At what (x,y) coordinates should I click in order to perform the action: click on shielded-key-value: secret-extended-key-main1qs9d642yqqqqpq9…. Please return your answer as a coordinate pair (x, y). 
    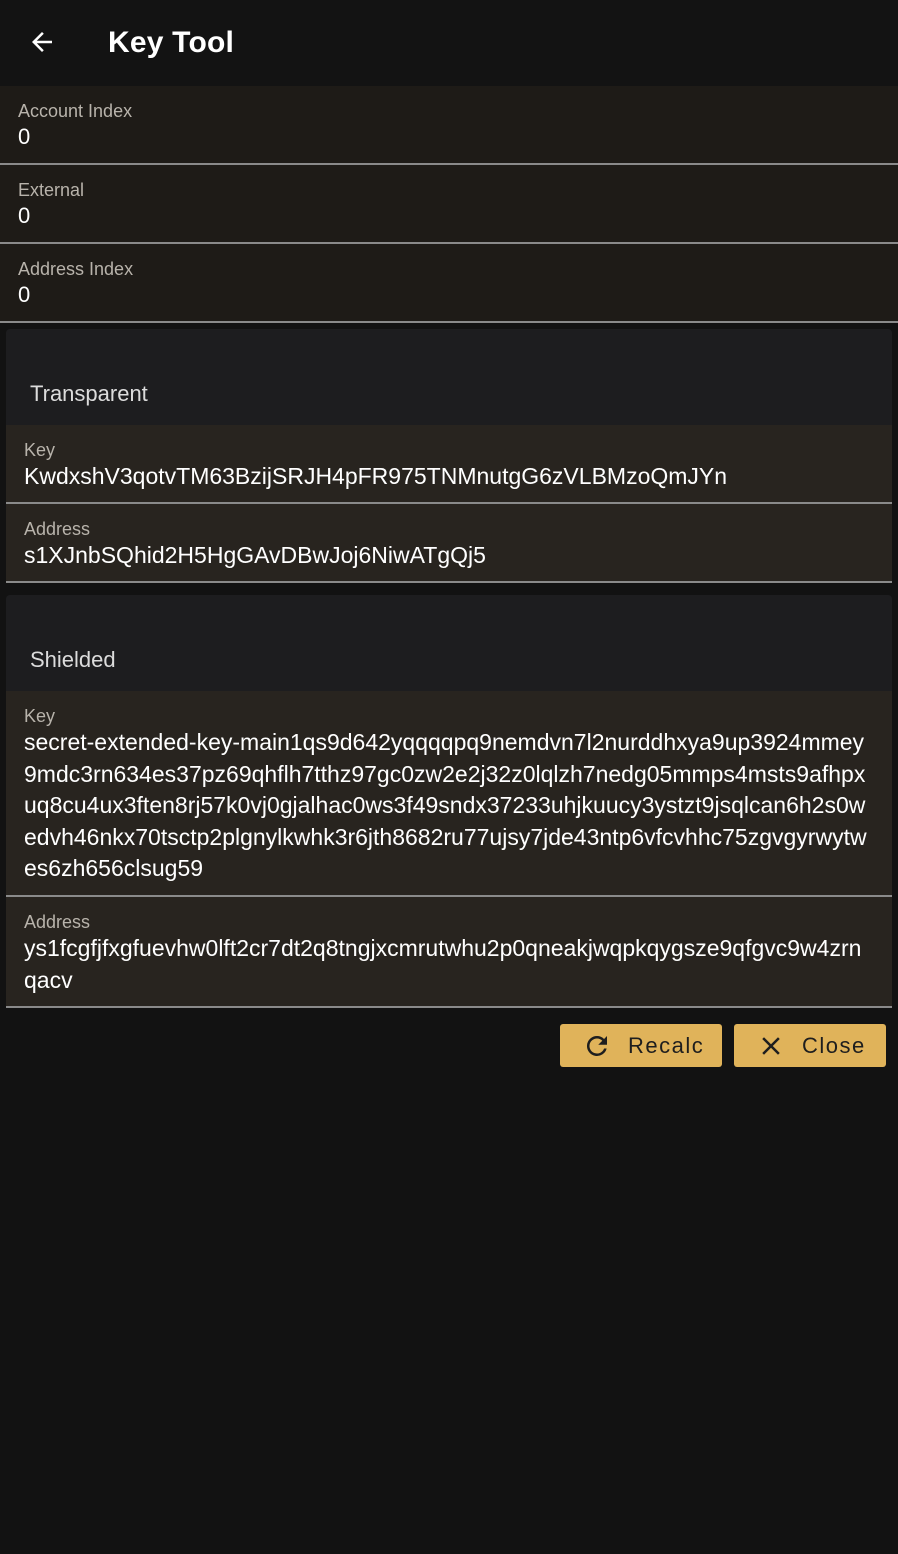
    Looking at the image, I should click on (449, 806).